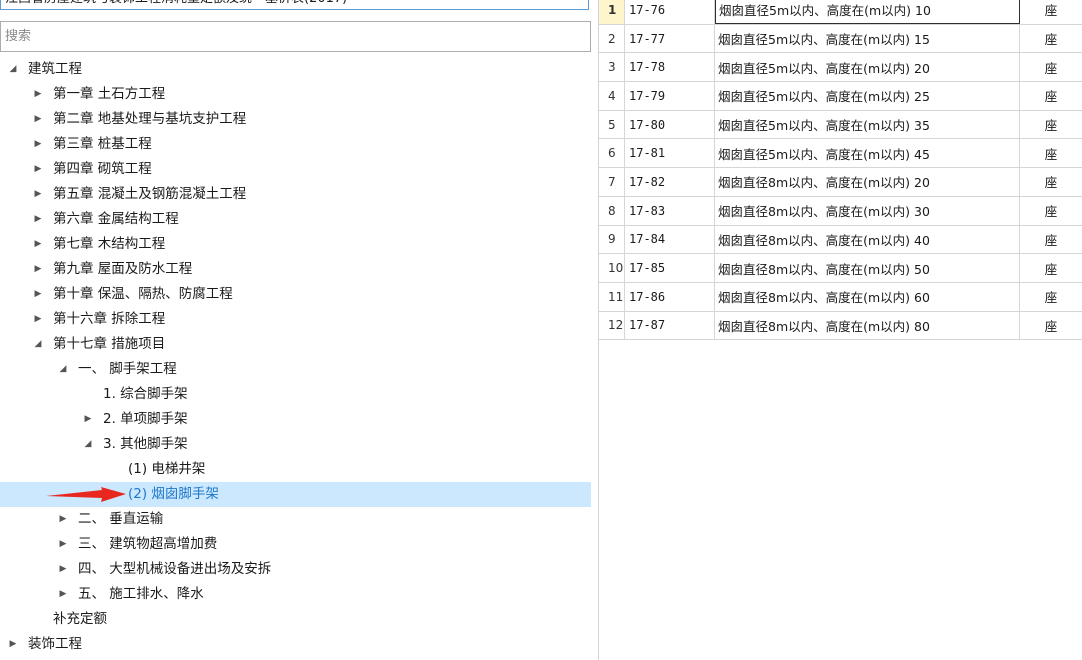  I want to click on quota-library-select: 江西省房屋建筑与装饰工程消耗量定额及统一基价表(2017), so click(294, 5).